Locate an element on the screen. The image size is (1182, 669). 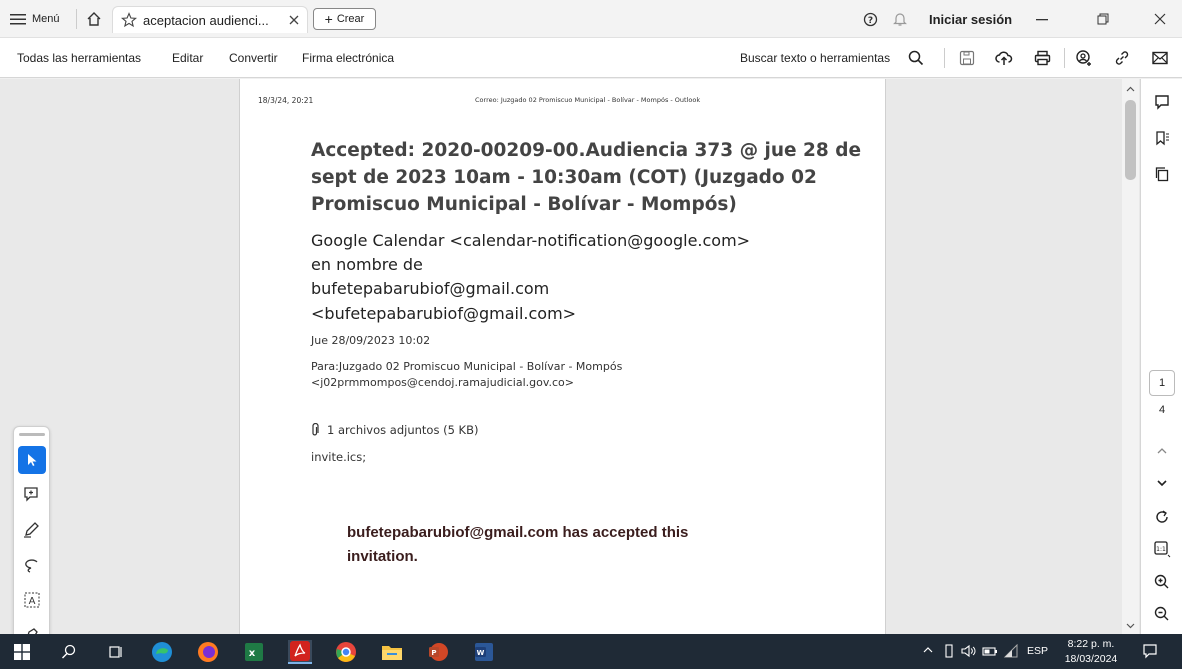
firefox-app is located at coordinates (208, 652).